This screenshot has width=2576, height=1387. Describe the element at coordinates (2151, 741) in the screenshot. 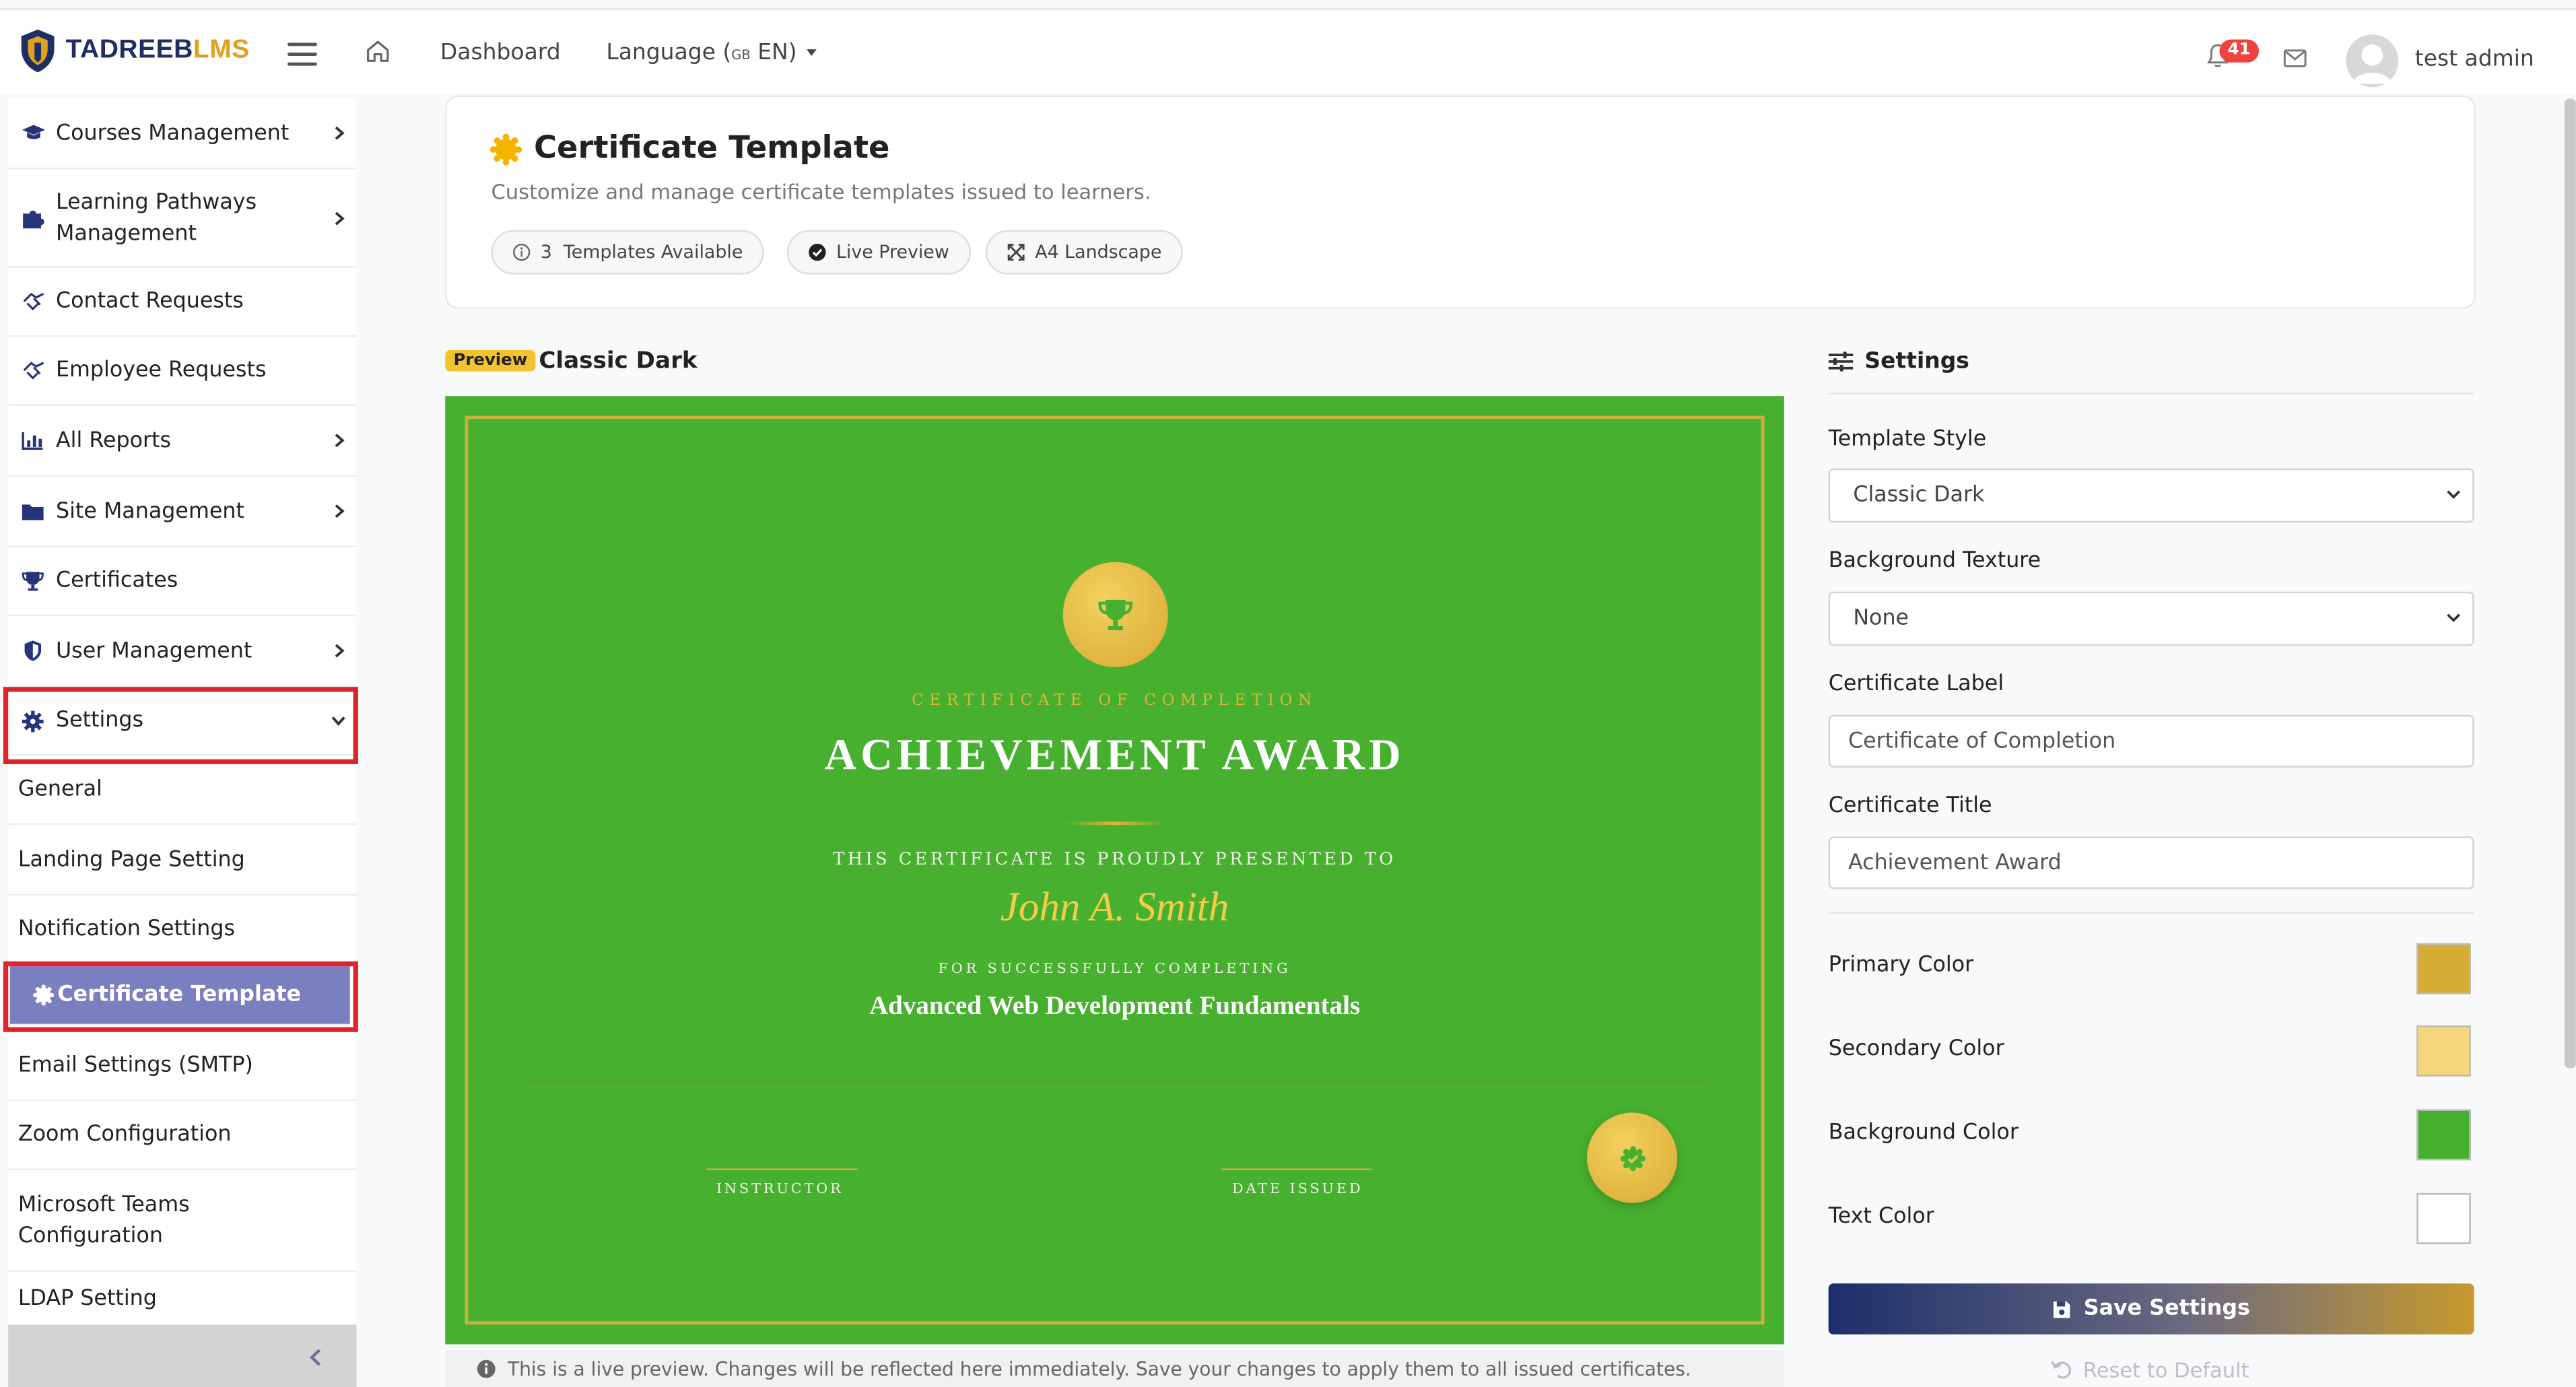

I see `certificate-label-input` at that location.